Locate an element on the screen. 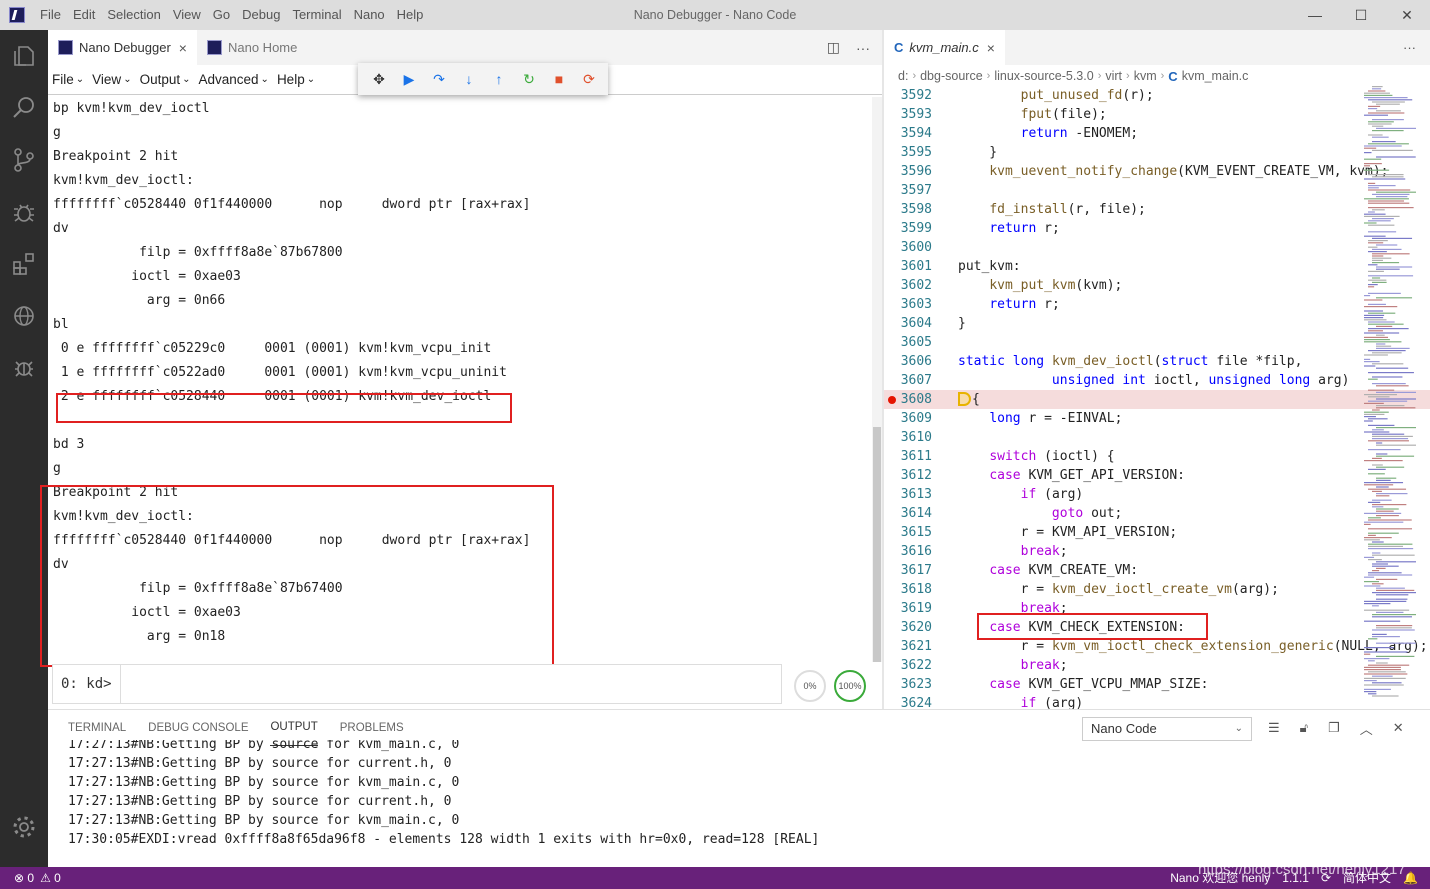  code-line: 3599 return r; is located at coordinates (1157, 228).